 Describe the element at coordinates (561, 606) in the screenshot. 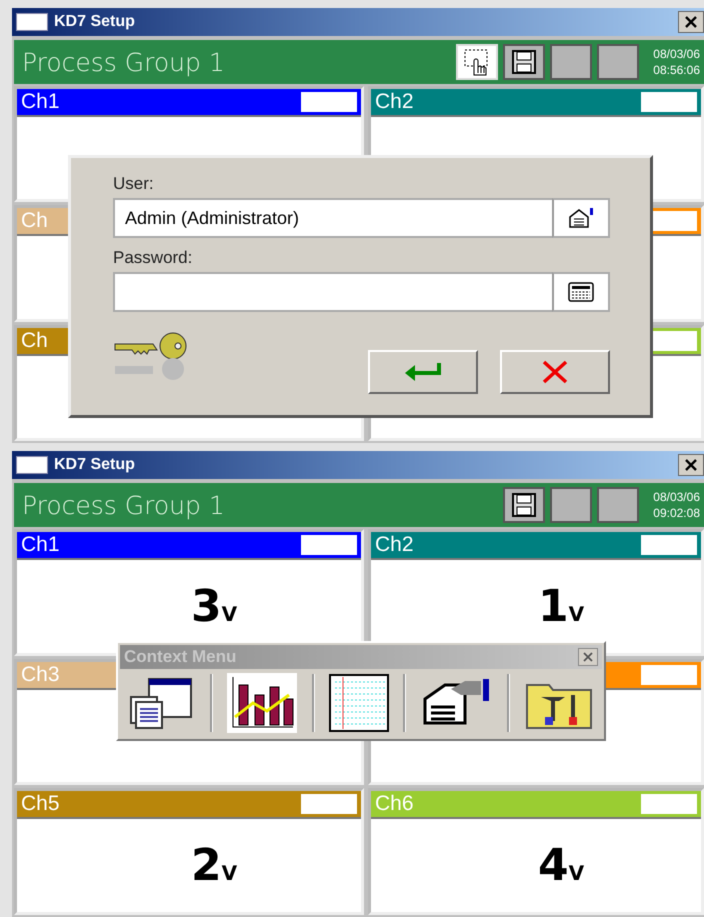

I see `channel-value: 1V` at that location.